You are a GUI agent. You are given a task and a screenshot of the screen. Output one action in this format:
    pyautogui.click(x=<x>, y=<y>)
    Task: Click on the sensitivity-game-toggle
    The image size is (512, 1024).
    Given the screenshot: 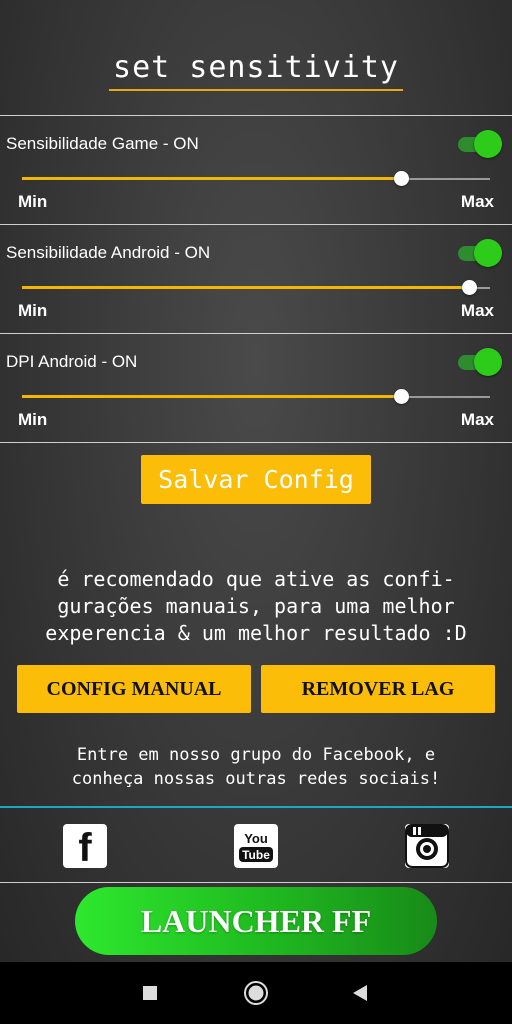 What is the action you would take?
    pyautogui.click(x=479, y=144)
    